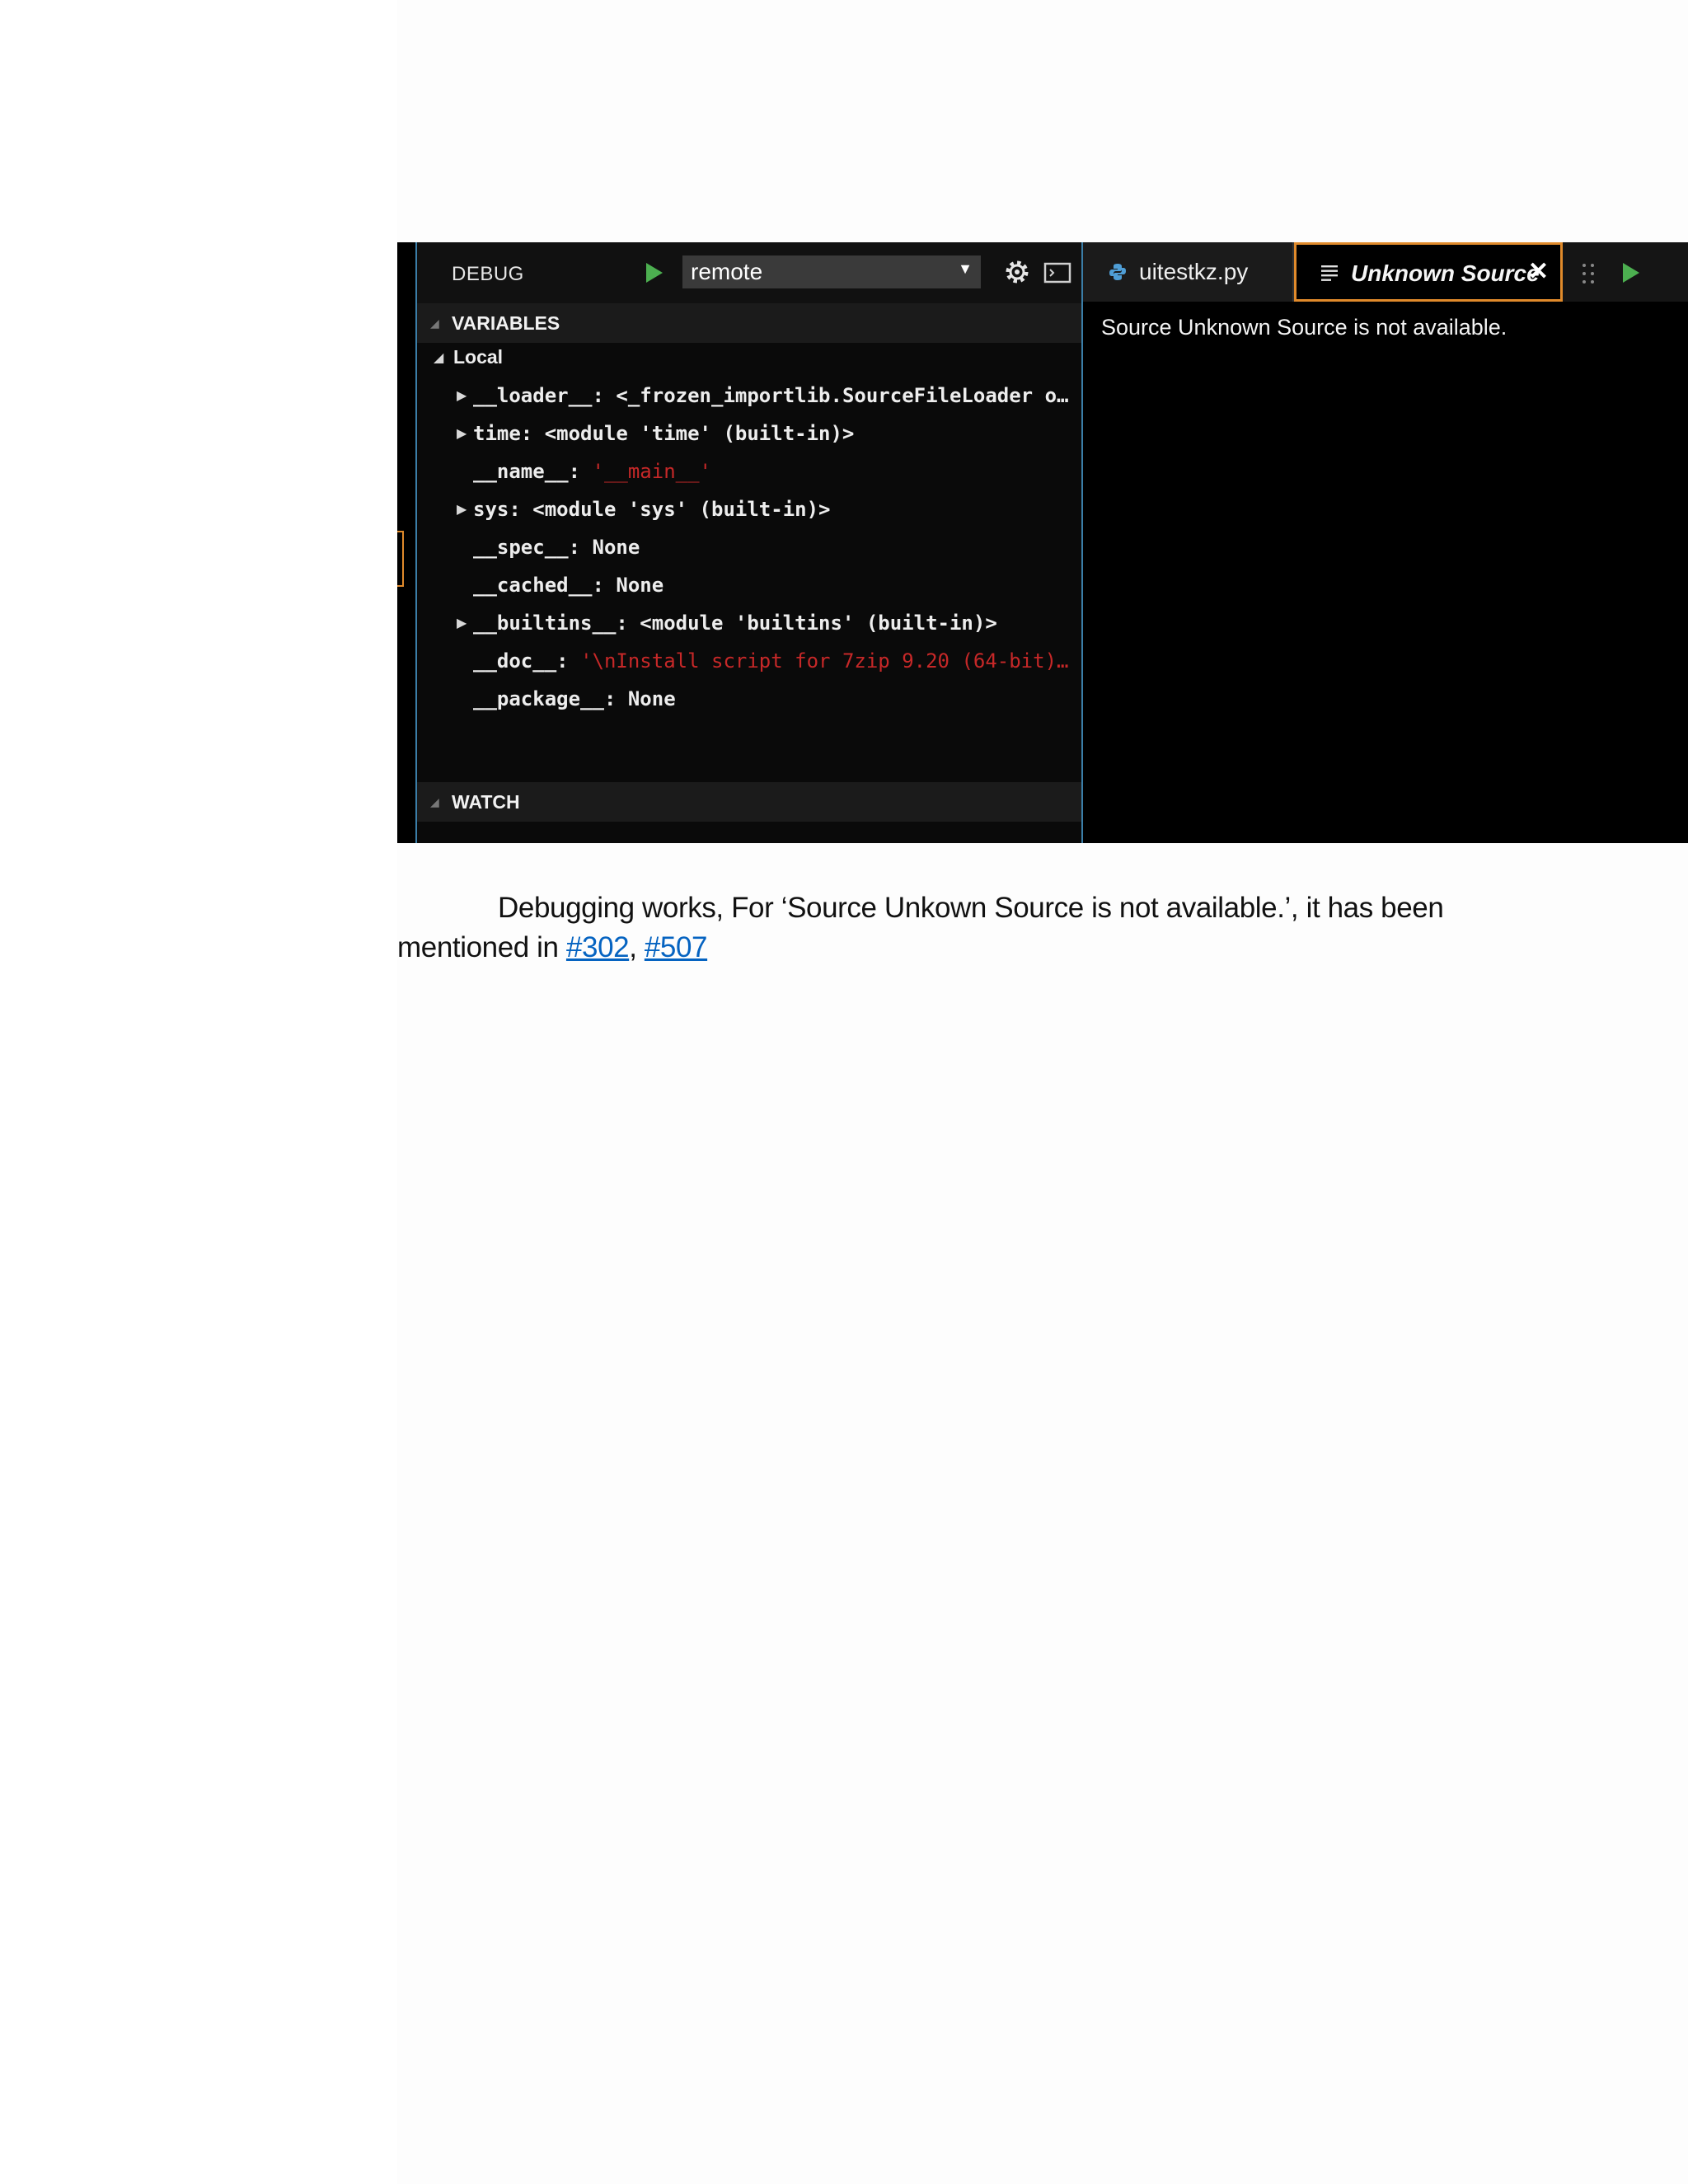  I want to click on scope-label: Local, so click(479, 357).